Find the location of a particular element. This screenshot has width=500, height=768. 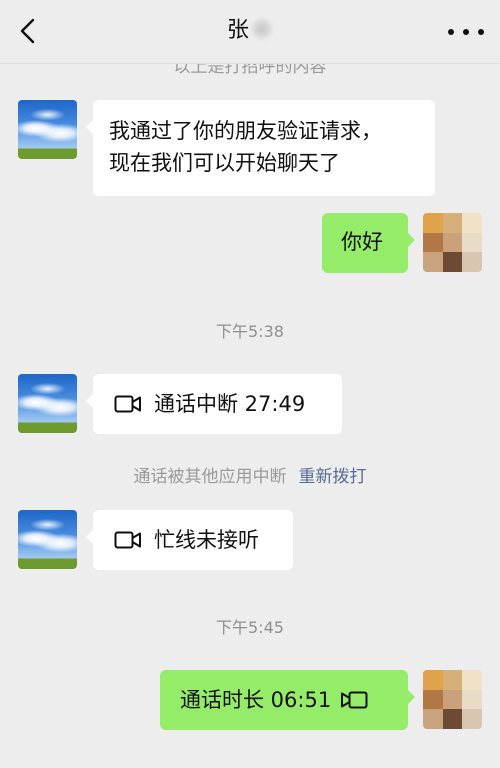

chat-title: 张 is located at coordinates (250, 31).